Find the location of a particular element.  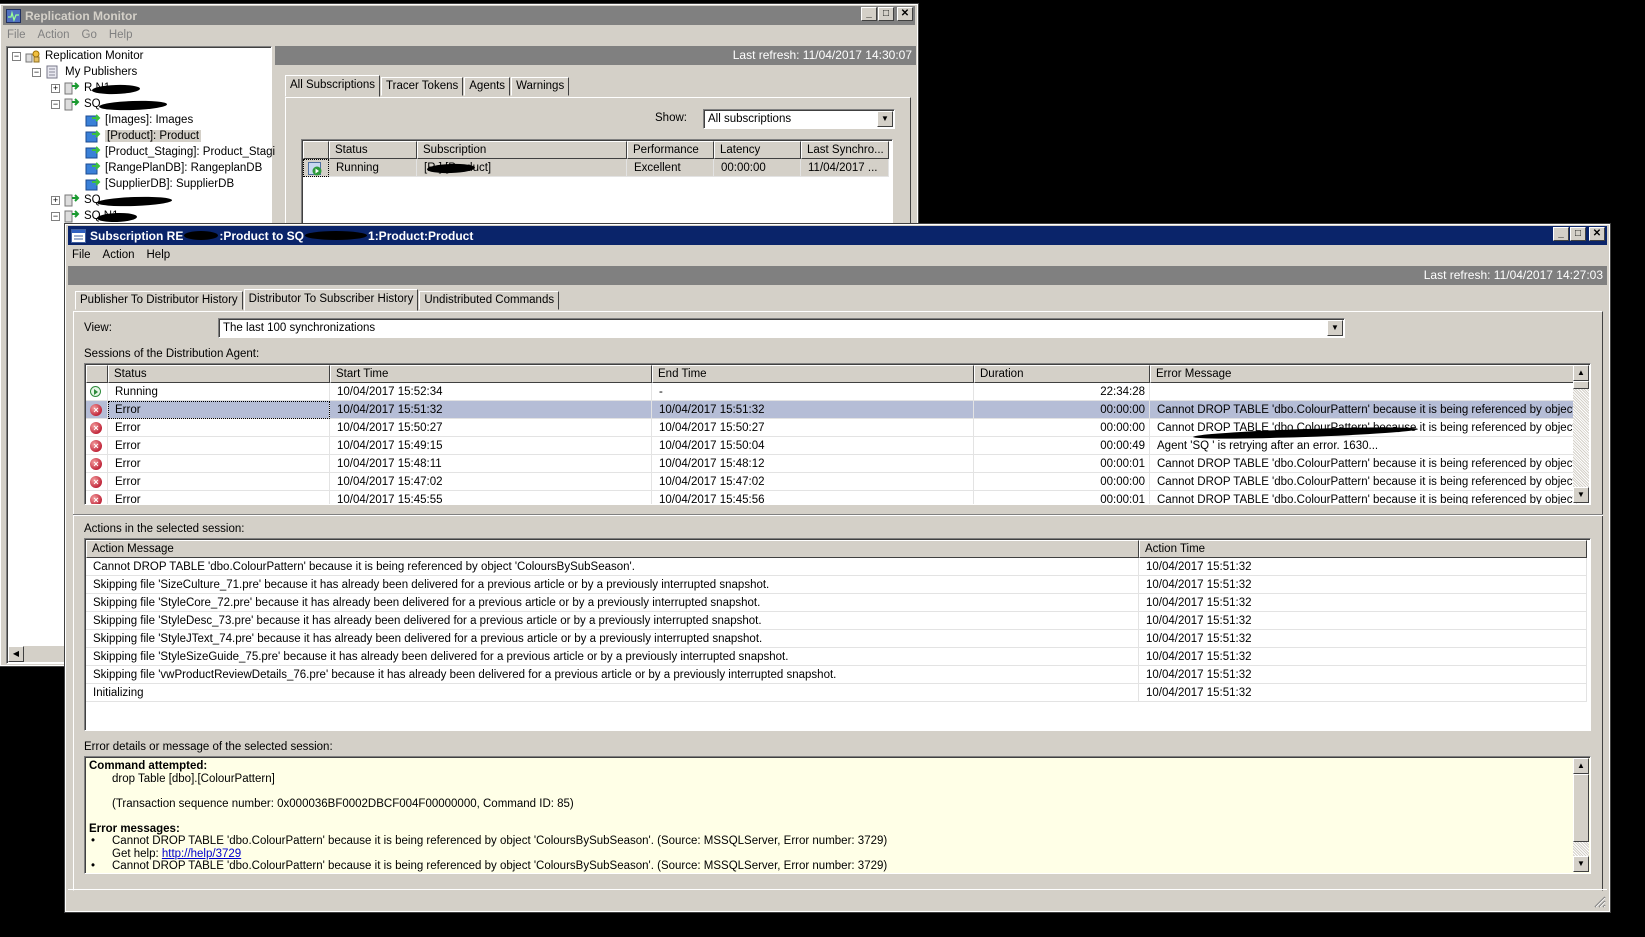

tree-item-root: Replication Monitor is located at coordinates (84, 56).